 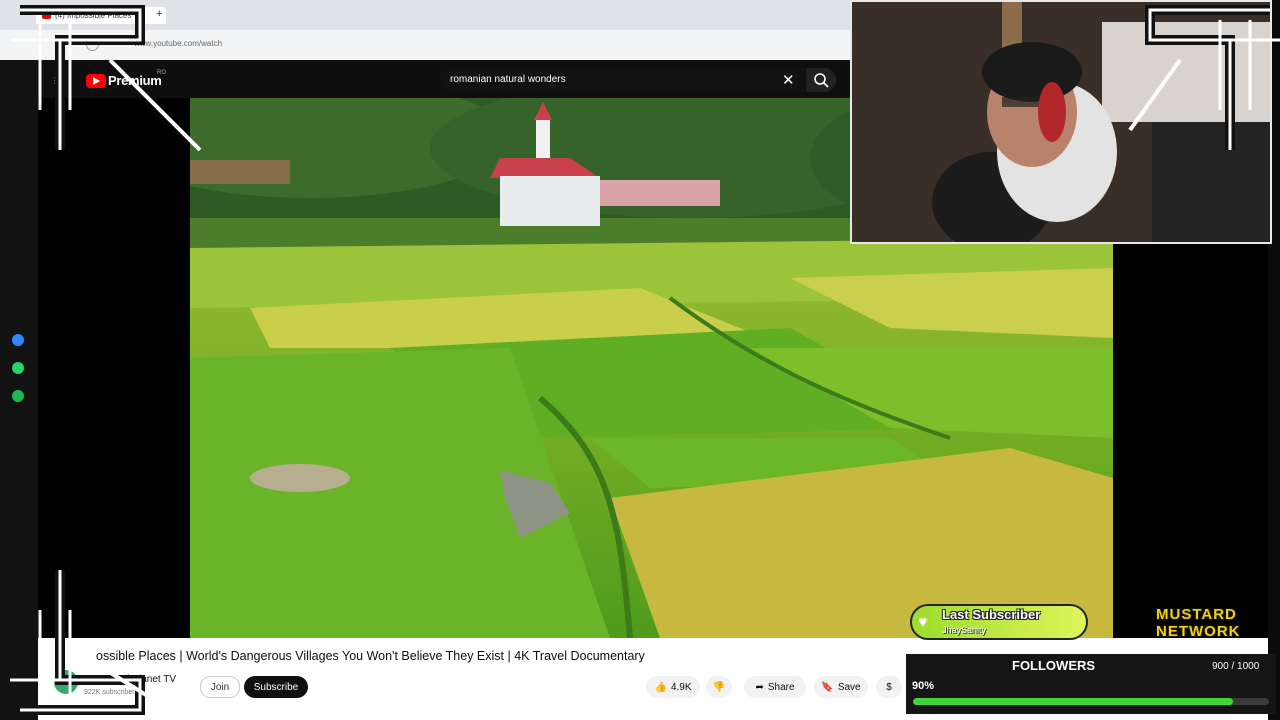 I want to click on thumbs-up-icon: 👍, so click(x=660, y=687).